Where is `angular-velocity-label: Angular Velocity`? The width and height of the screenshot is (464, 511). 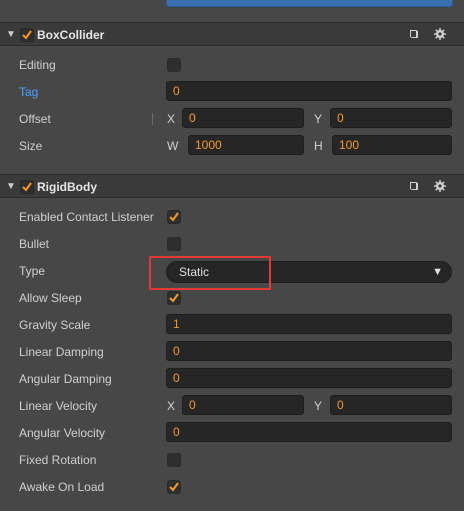 angular-velocity-label: Angular Velocity is located at coordinates (62, 433).